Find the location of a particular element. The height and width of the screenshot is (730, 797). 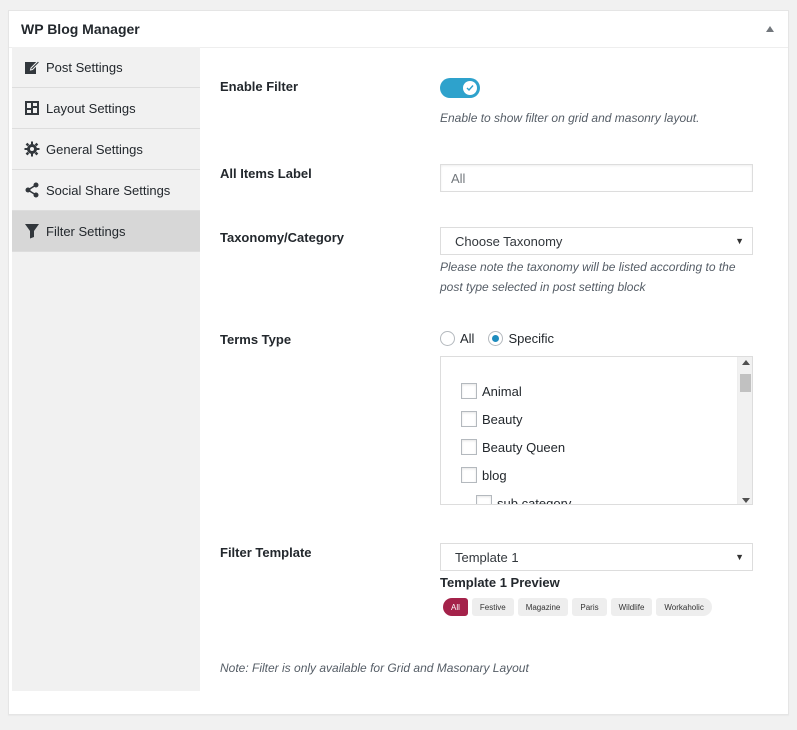

sidebar-item-filter-settings: Filter Settings is located at coordinates (106, 231).